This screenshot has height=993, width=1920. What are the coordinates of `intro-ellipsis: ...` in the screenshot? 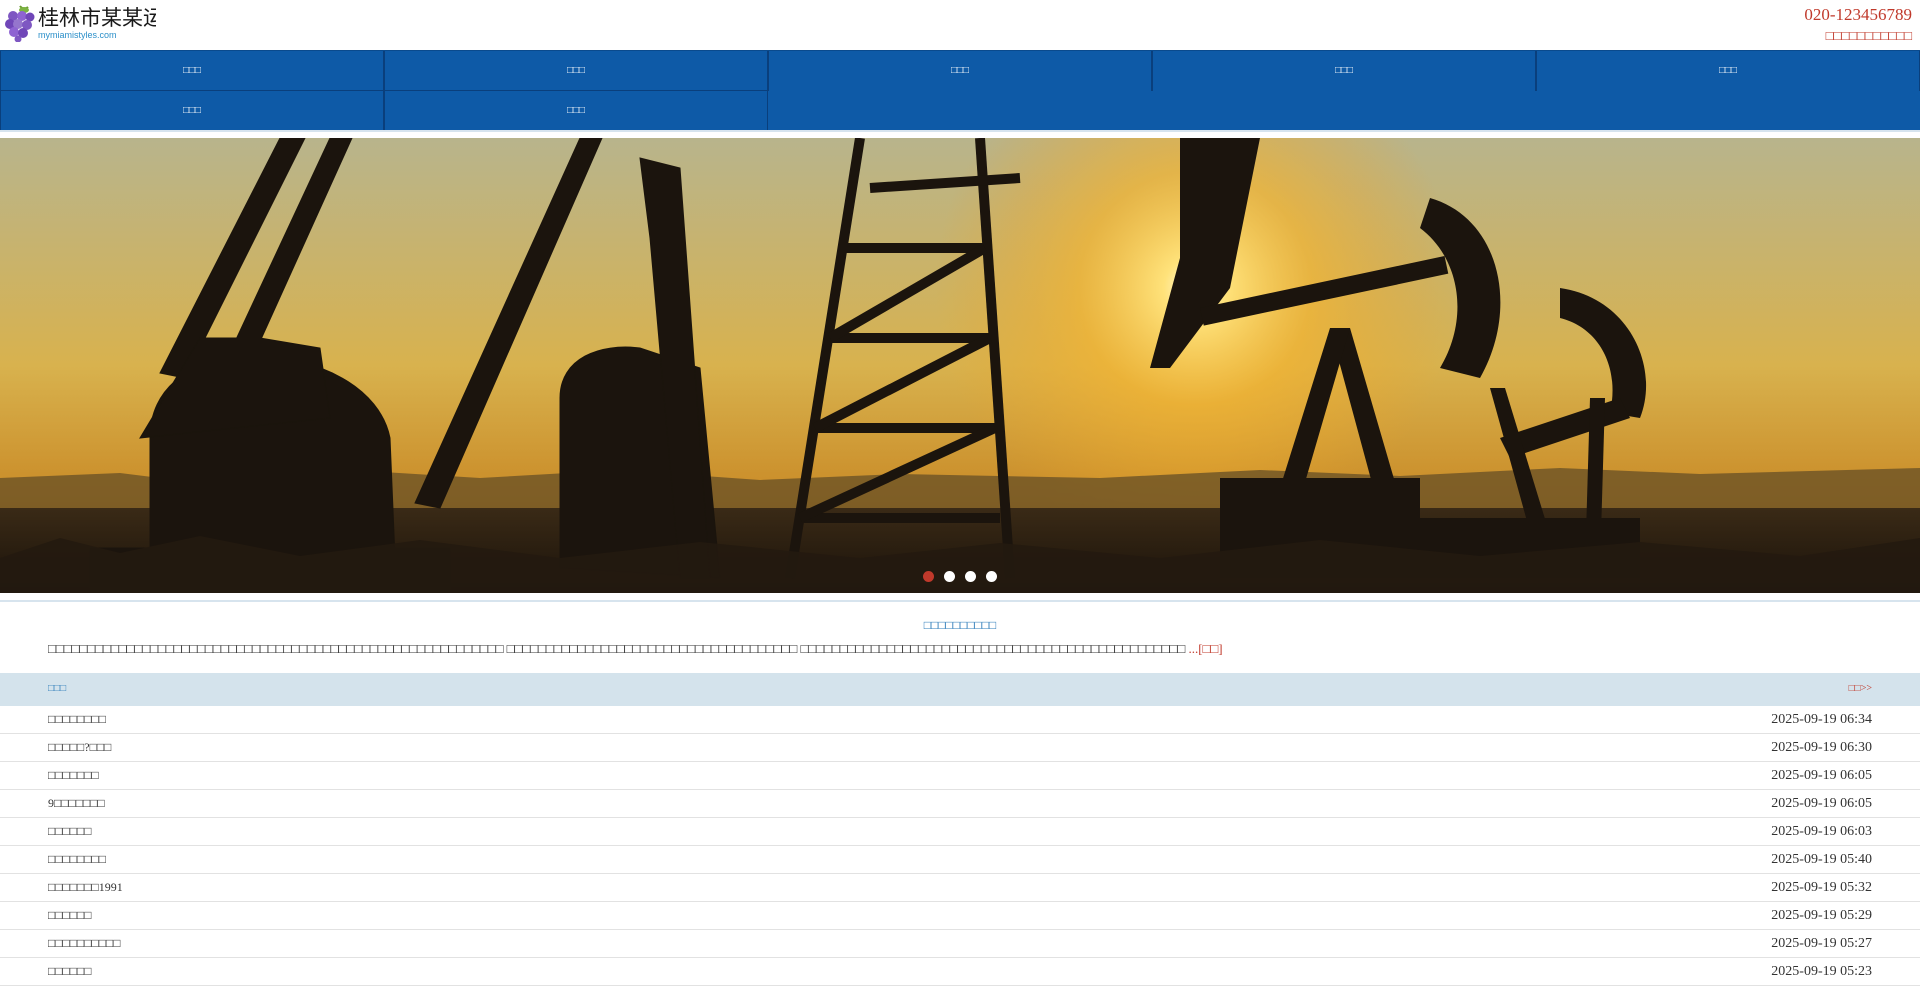 It's located at (1193, 648).